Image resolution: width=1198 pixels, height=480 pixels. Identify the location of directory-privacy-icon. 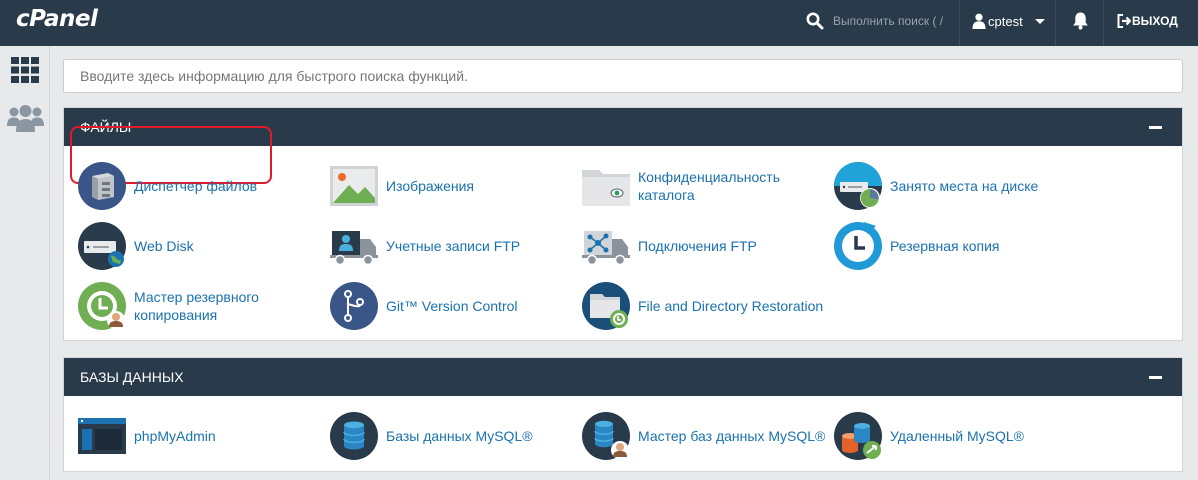
(606, 188).